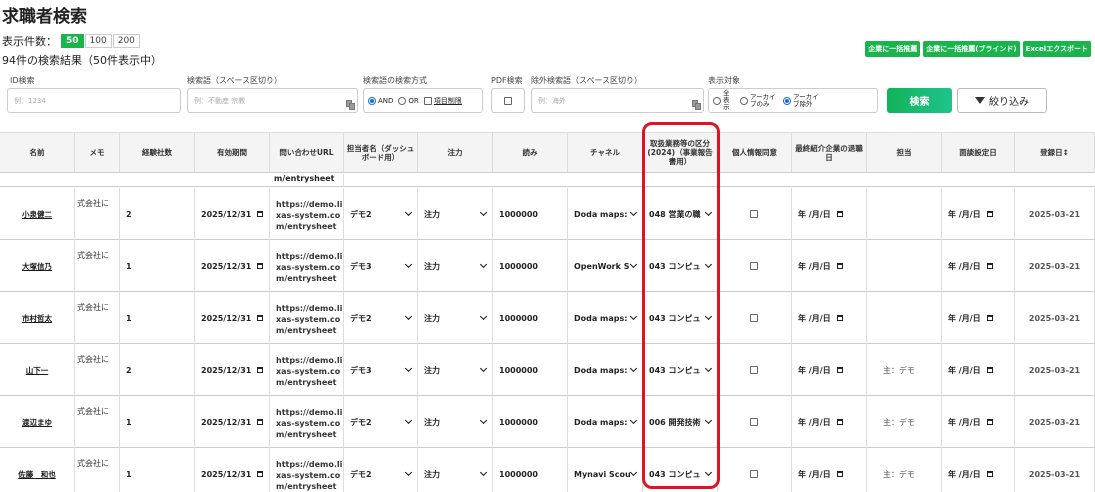  Describe the element at coordinates (802, 100) in the screenshot. I see `target-archive-exclude-radio: アーカイブ除外` at that location.